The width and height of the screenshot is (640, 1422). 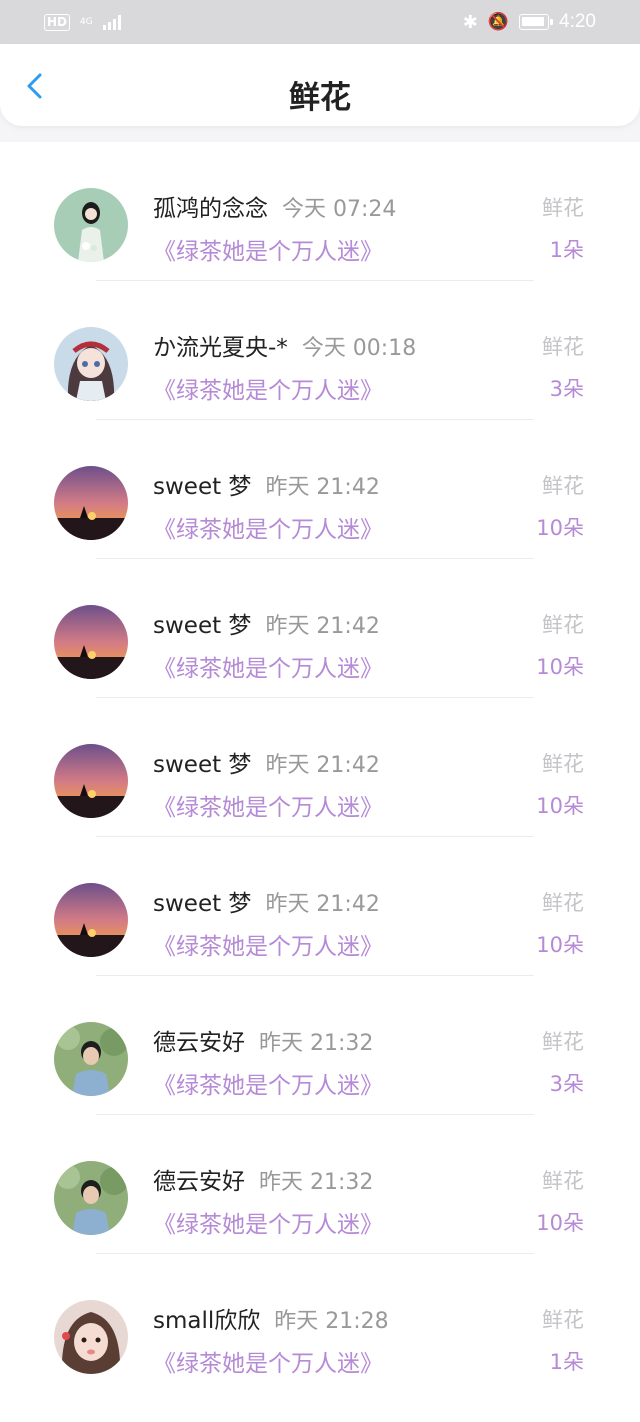 I want to click on mute-bell-icon: 🔕, so click(x=498, y=22).